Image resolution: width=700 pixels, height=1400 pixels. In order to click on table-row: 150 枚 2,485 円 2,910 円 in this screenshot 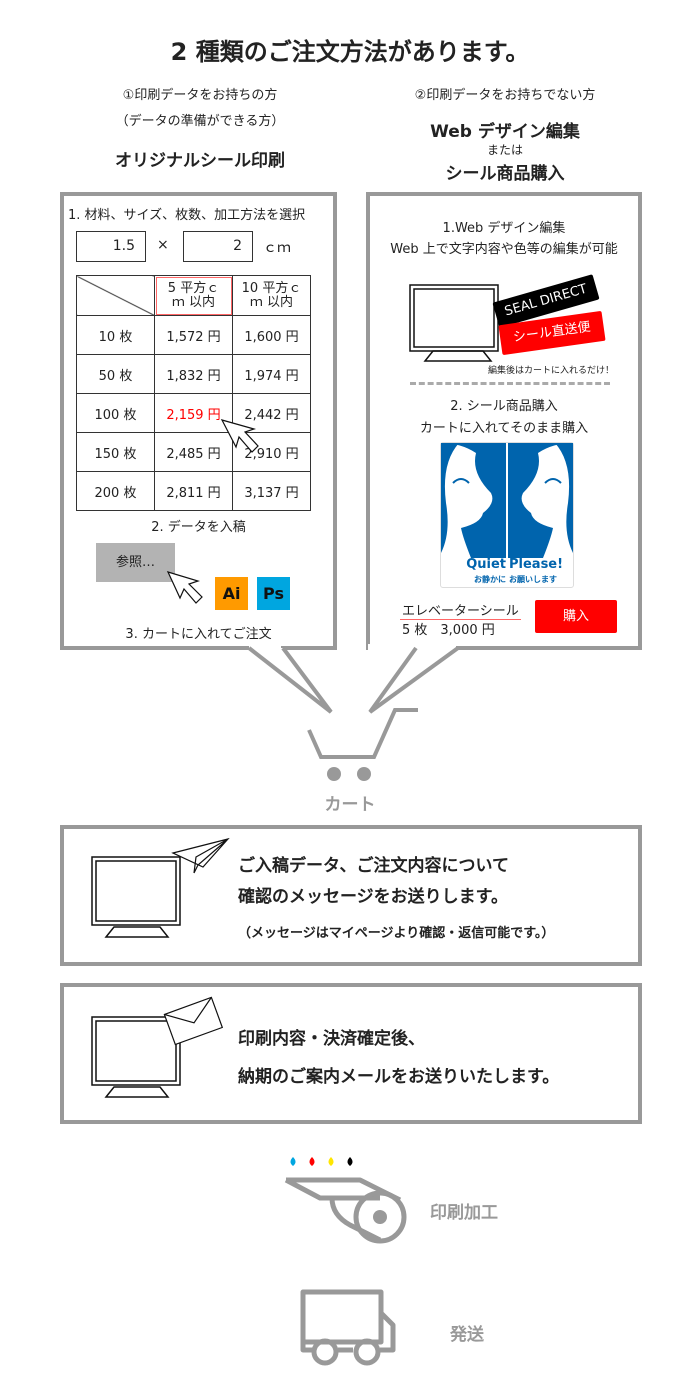, I will do `click(193, 452)`.